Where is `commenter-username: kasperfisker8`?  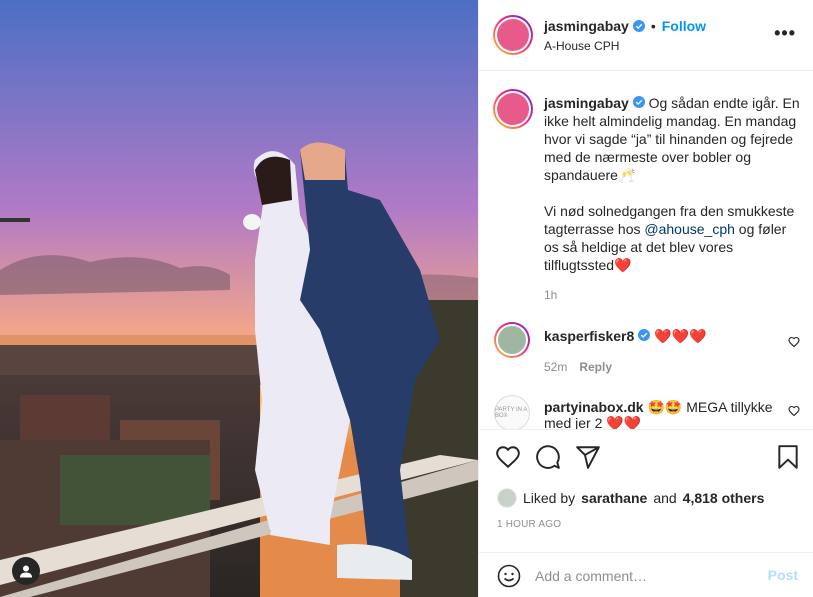
commenter-username: kasperfisker8 is located at coordinates (589, 336).